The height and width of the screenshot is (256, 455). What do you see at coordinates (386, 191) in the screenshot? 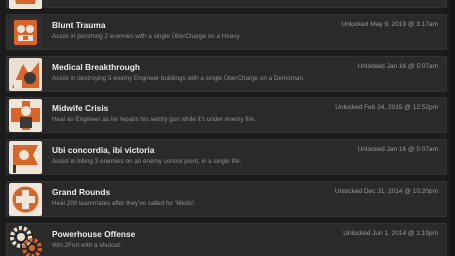
I see `unlock-timestamp: Unlocked Dec 31, 2014 @ 10:20pm` at bounding box center [386, 191].